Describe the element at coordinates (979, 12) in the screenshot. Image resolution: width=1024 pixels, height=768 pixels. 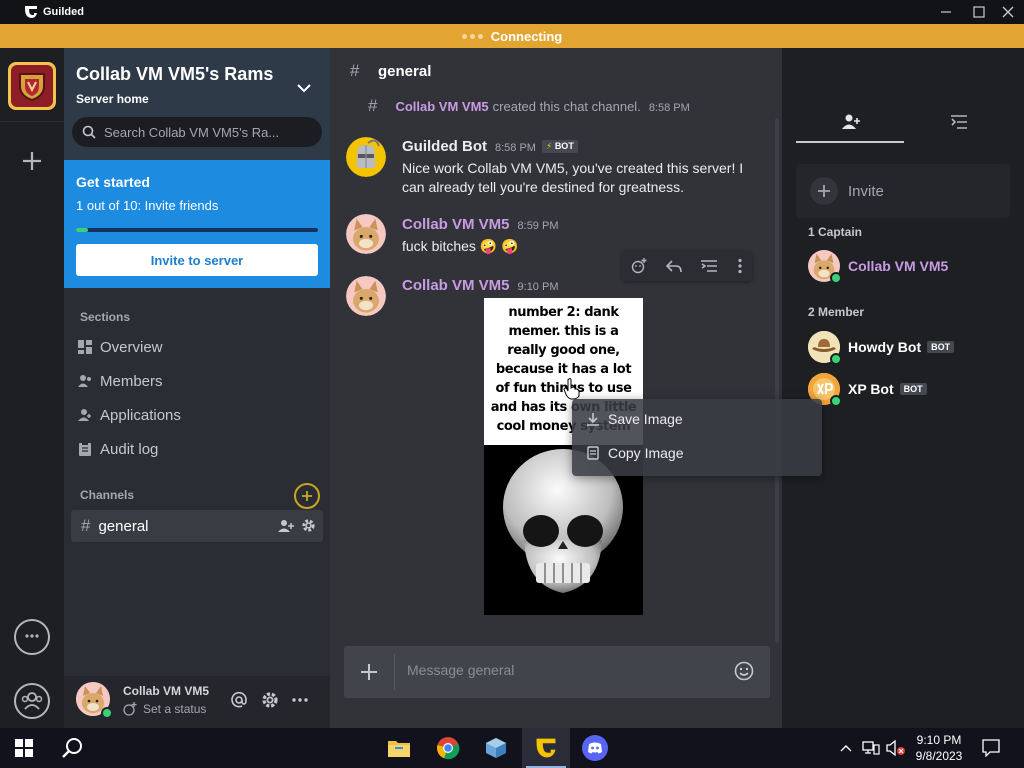
I see `maximize-icon` at that location.